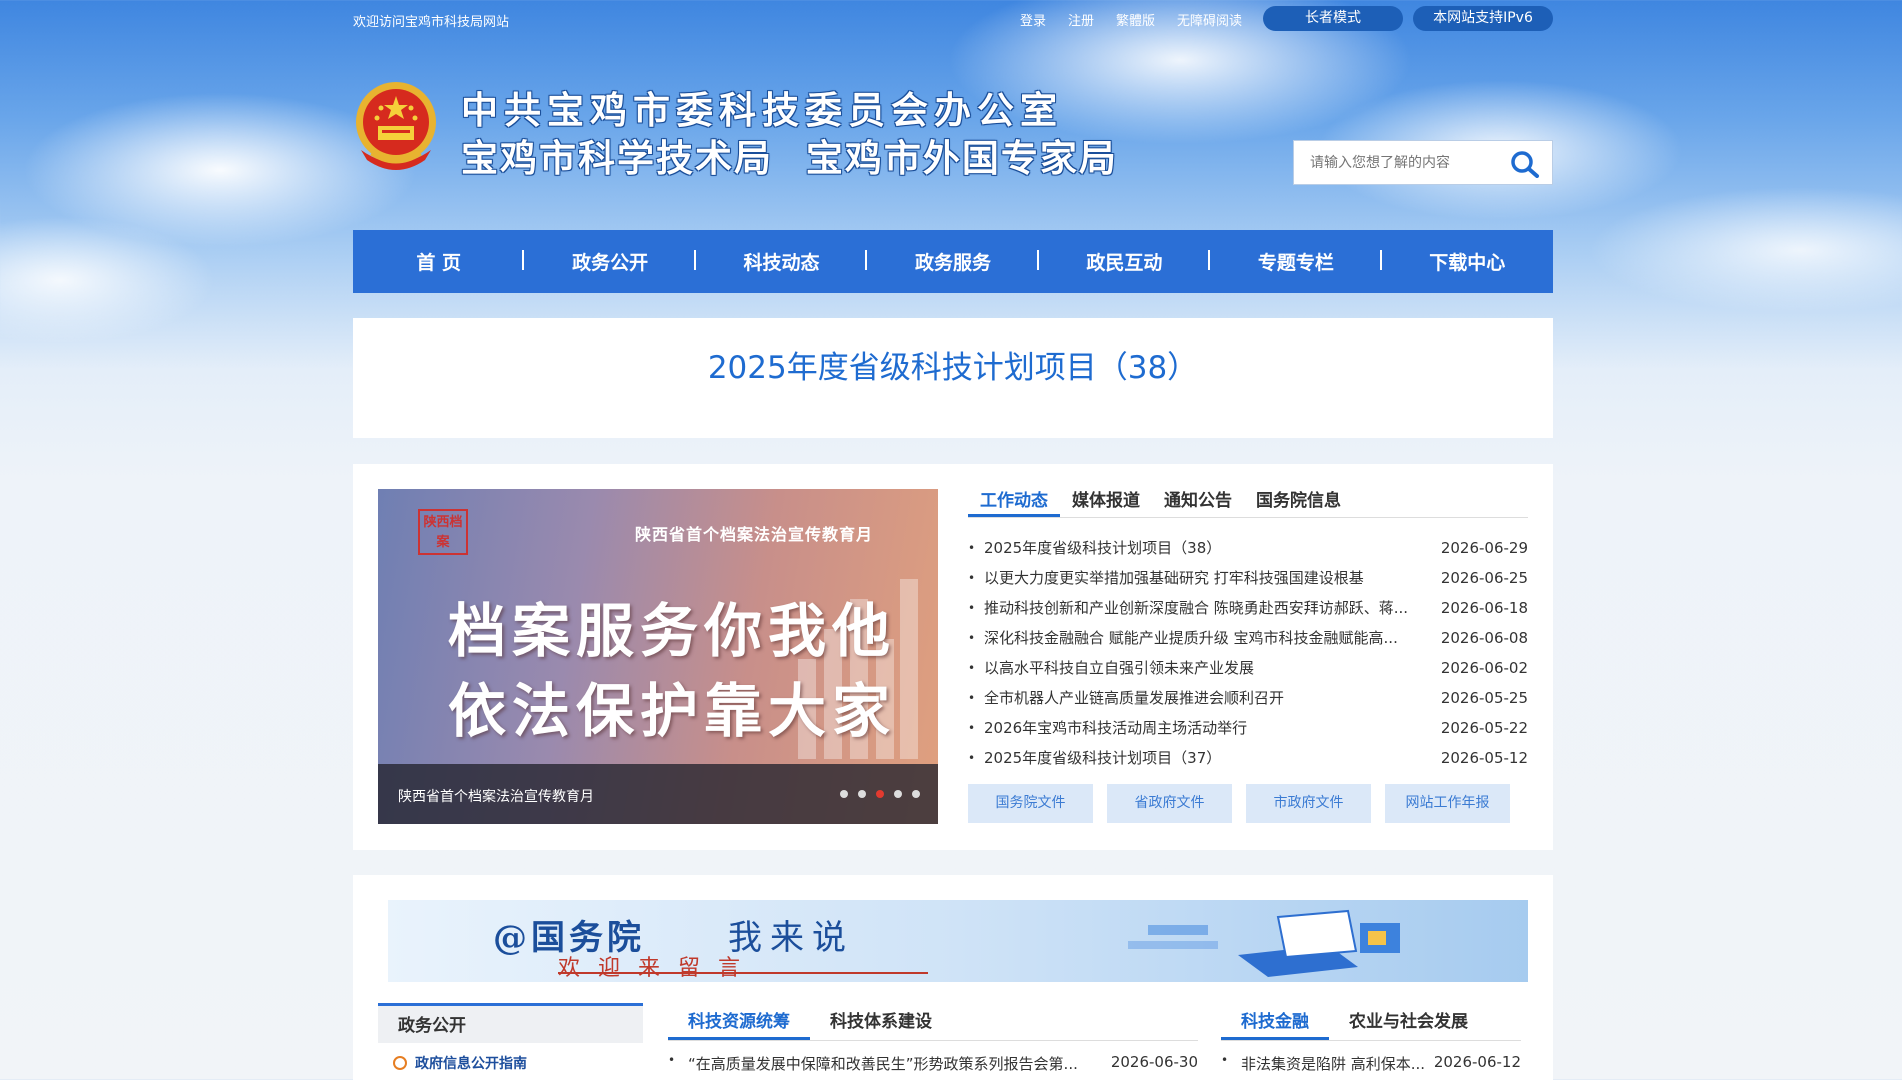  Describe the element at coordinates (1484, 578) in the screenshot. I see `news-date: 2026-06-25` at that location.